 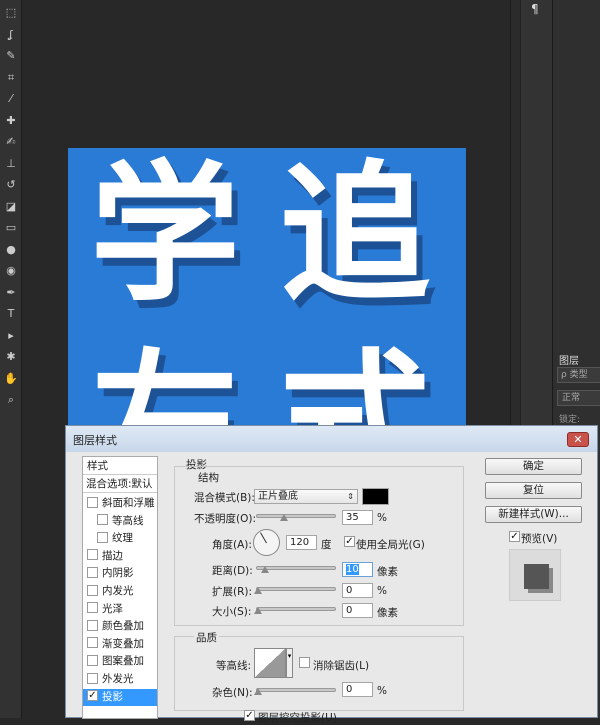 What do you see at coordinates (349, 541) in the screenshot?
I see `global-light-checkbox: ✓` at bounding box center [349, 541].